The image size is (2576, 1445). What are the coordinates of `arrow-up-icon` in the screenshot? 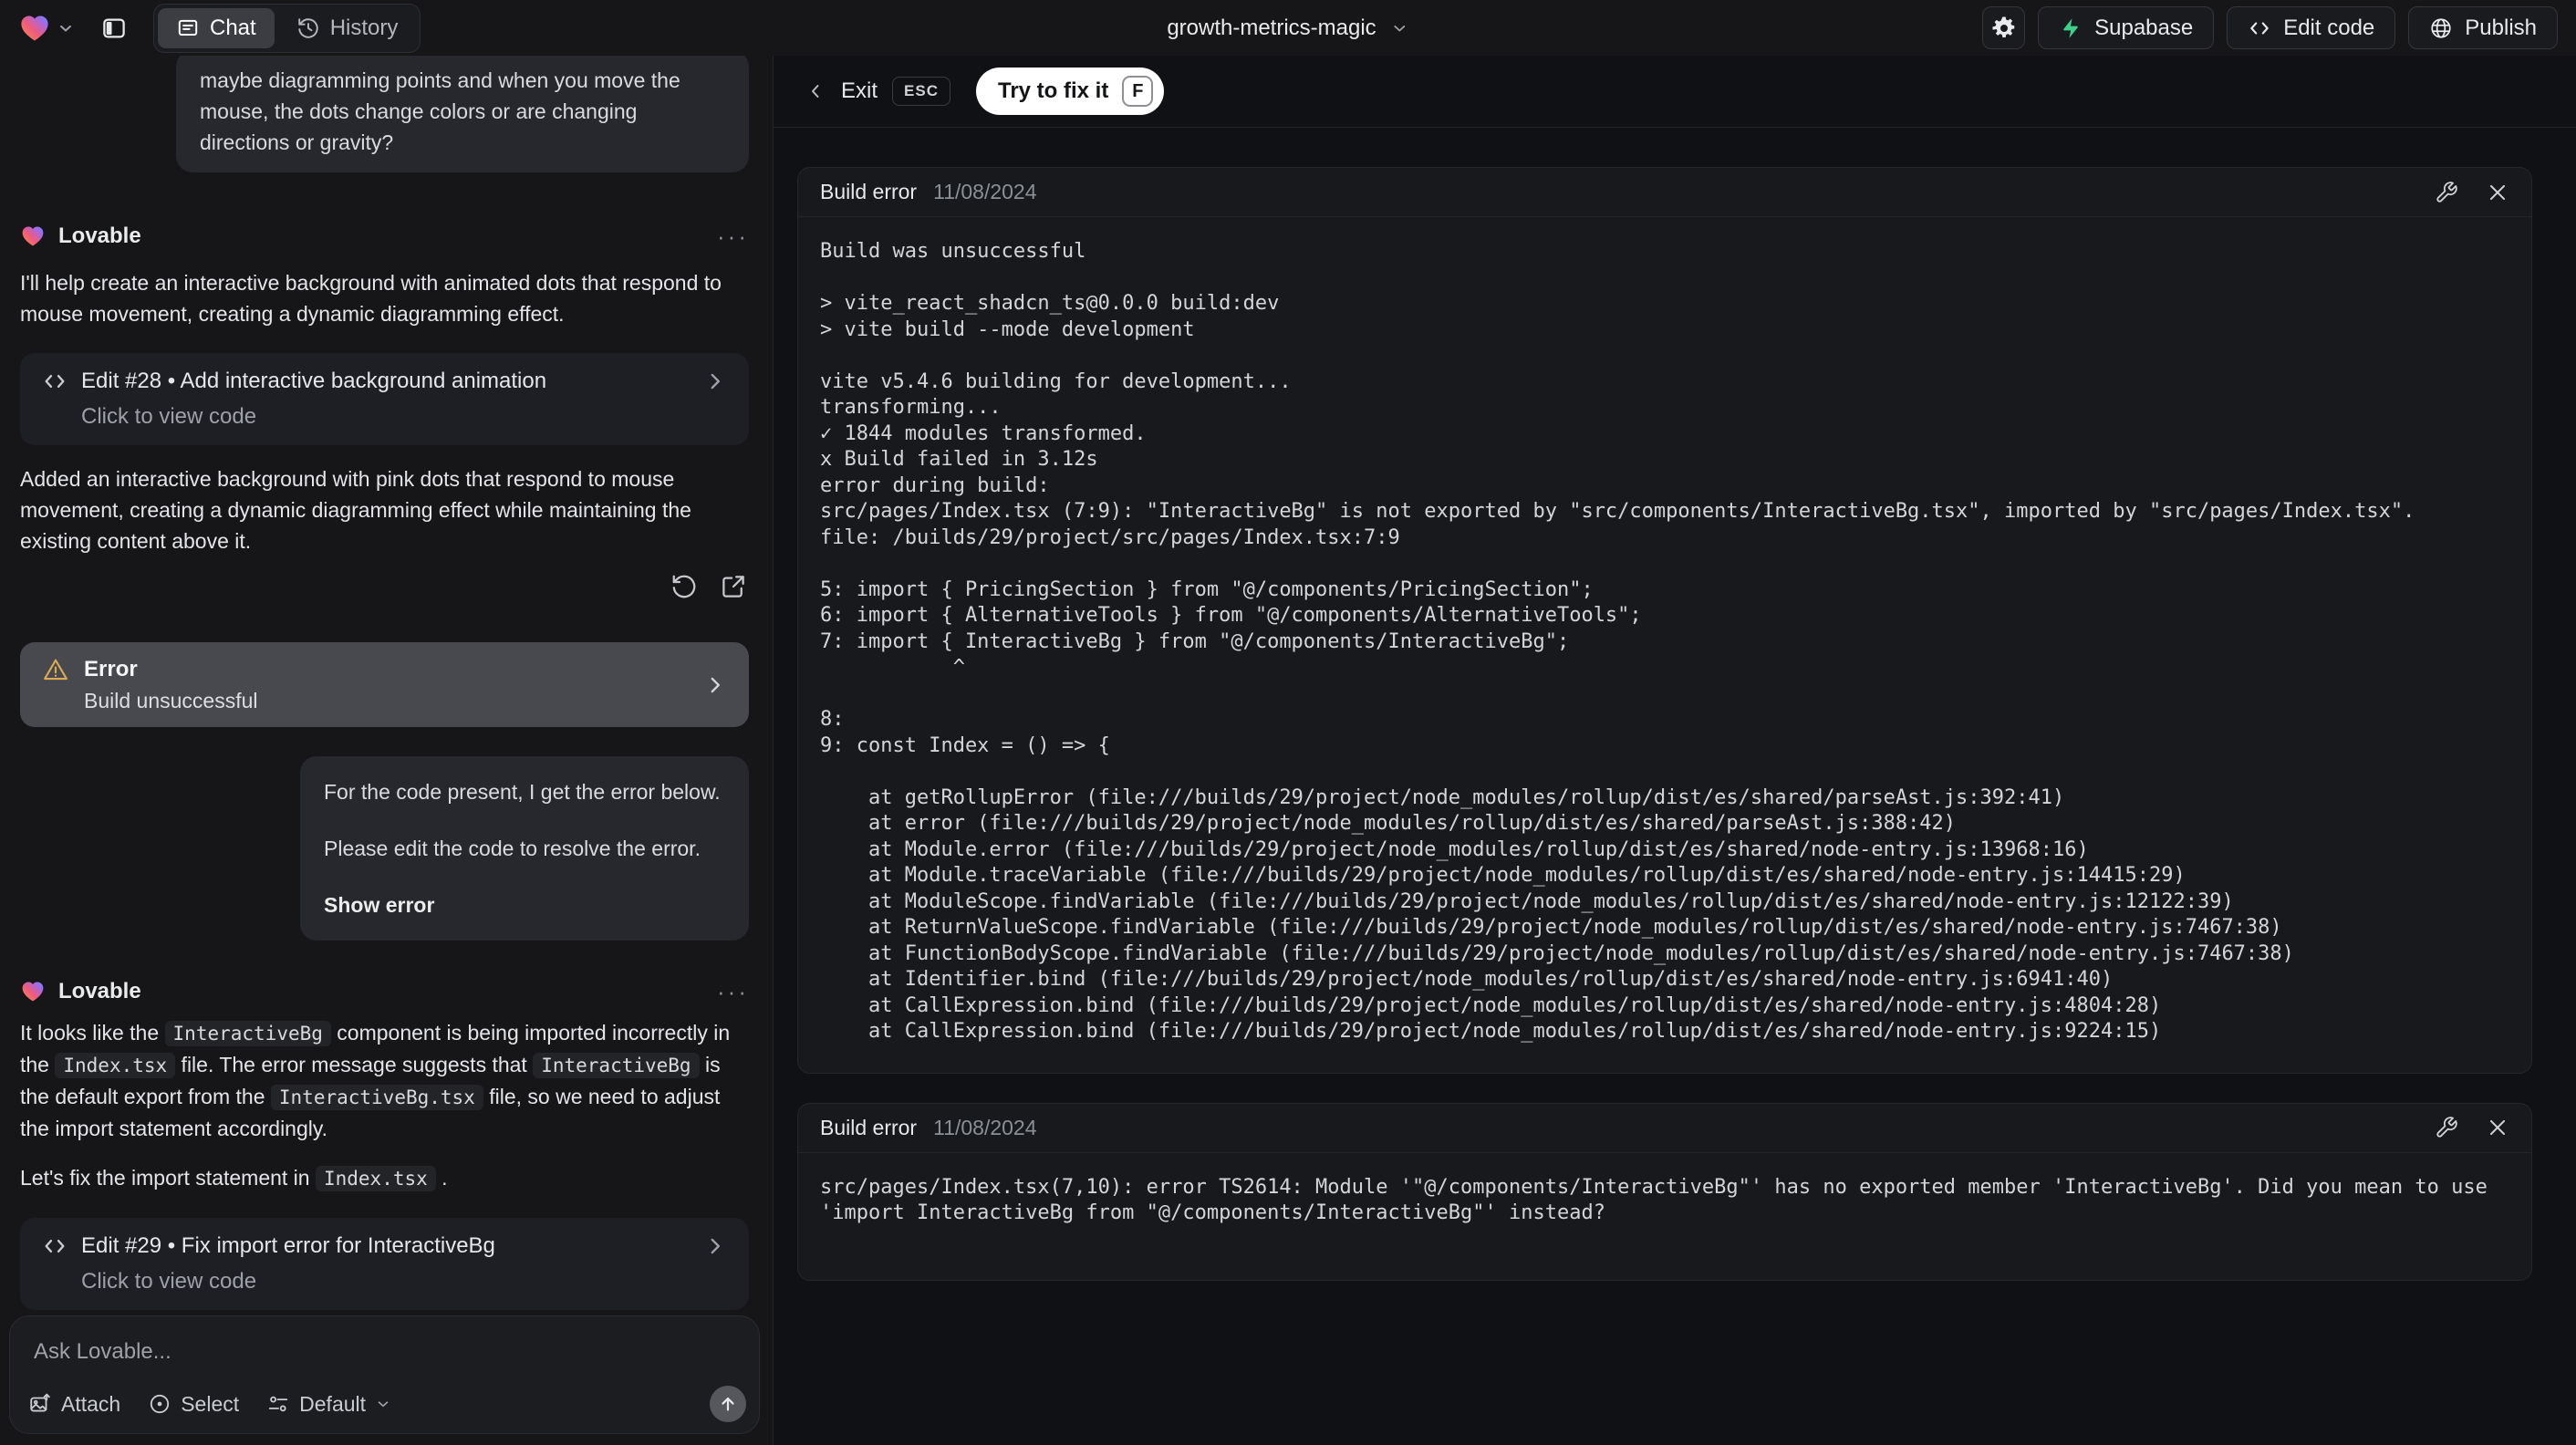 It's located at (728, 1404).